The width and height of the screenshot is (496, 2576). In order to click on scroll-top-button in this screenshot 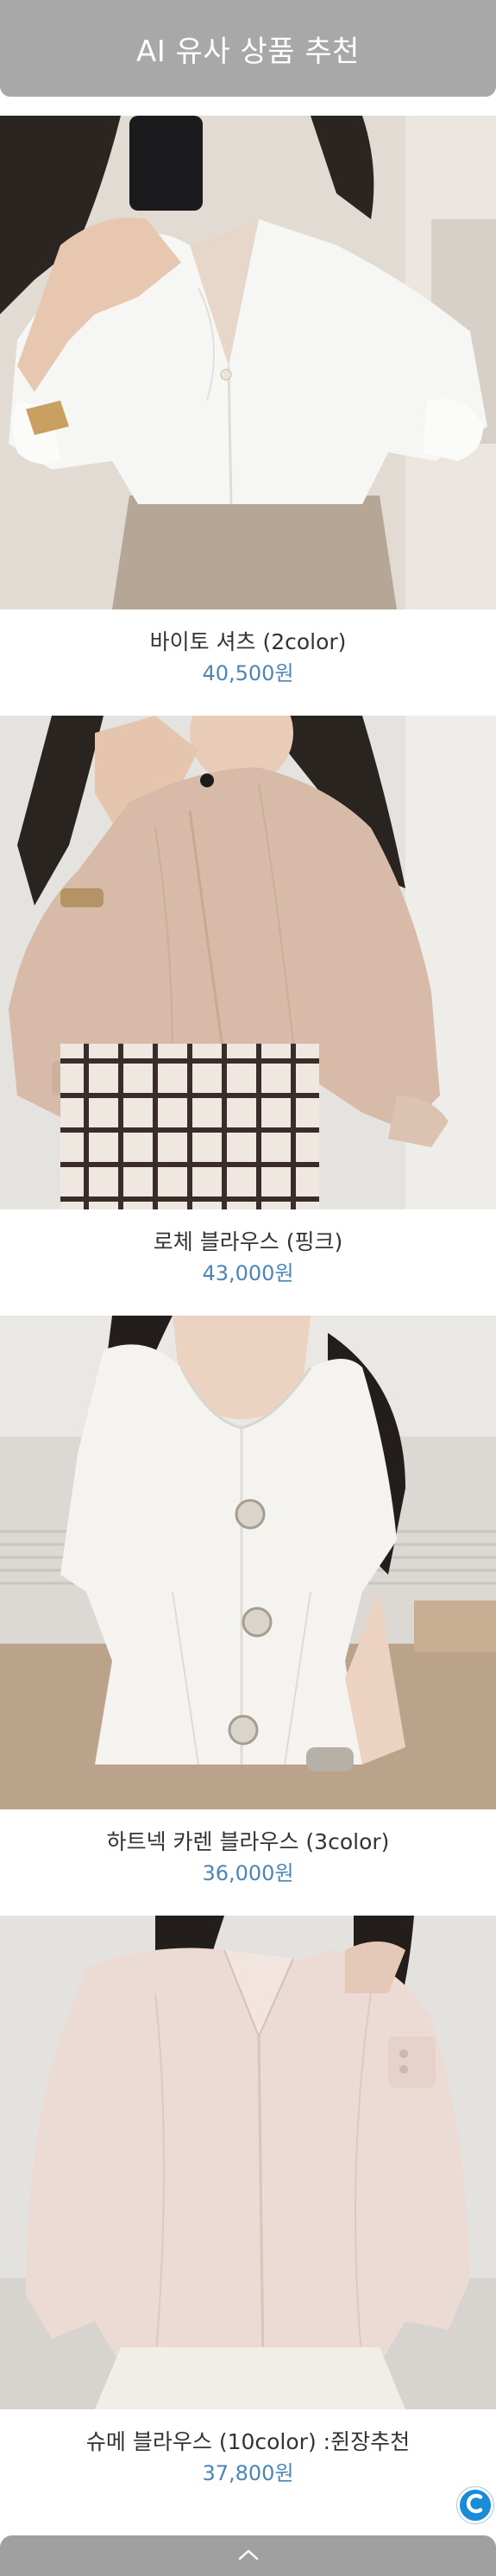, I will do `click(248, 2555)`.